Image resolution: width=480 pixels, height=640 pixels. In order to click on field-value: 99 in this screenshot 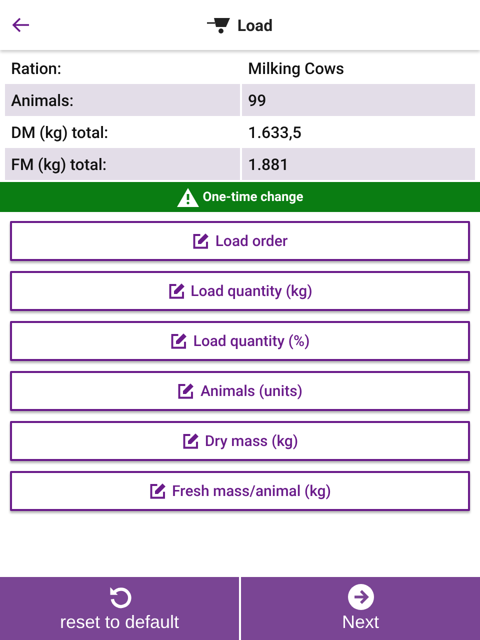, I will do `click(358, 100)`.